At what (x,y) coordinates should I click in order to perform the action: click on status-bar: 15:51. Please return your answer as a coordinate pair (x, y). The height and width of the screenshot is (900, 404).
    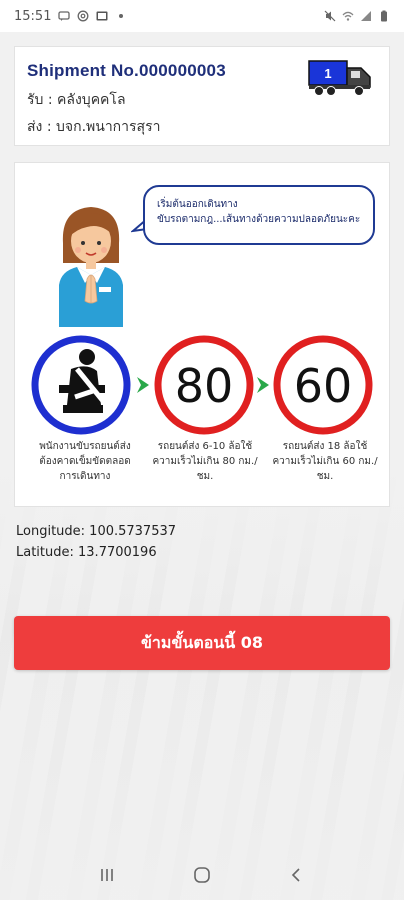
    Looking at the image, I should click on (202, 16).